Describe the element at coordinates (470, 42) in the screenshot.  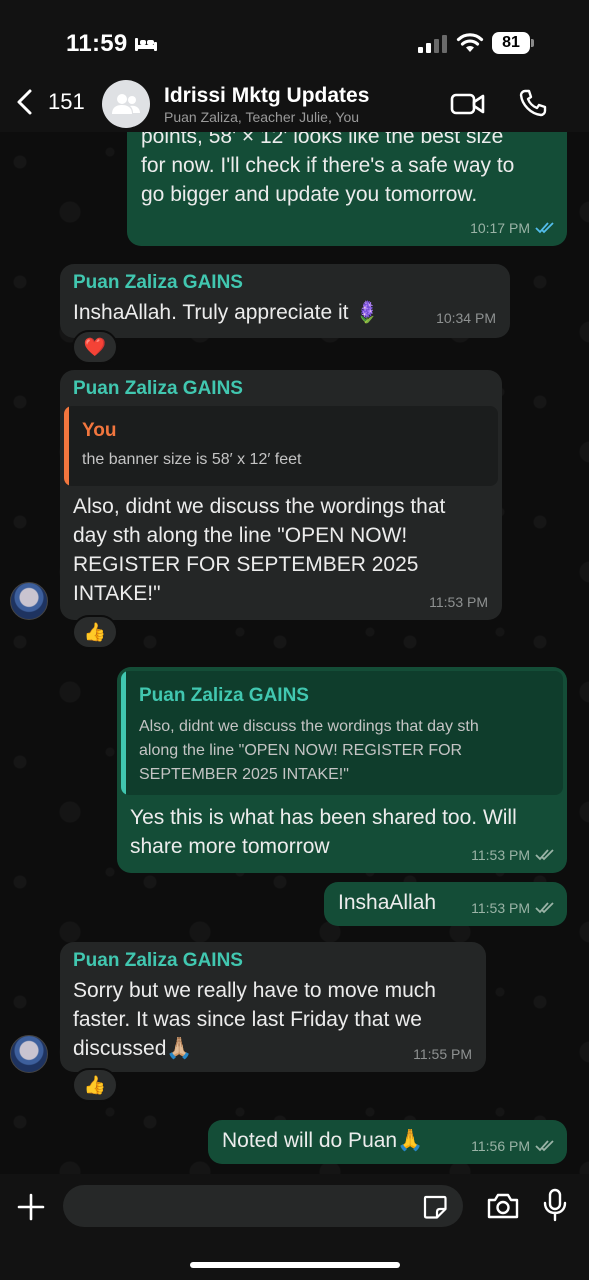
I see `wifi-icon` at that location.